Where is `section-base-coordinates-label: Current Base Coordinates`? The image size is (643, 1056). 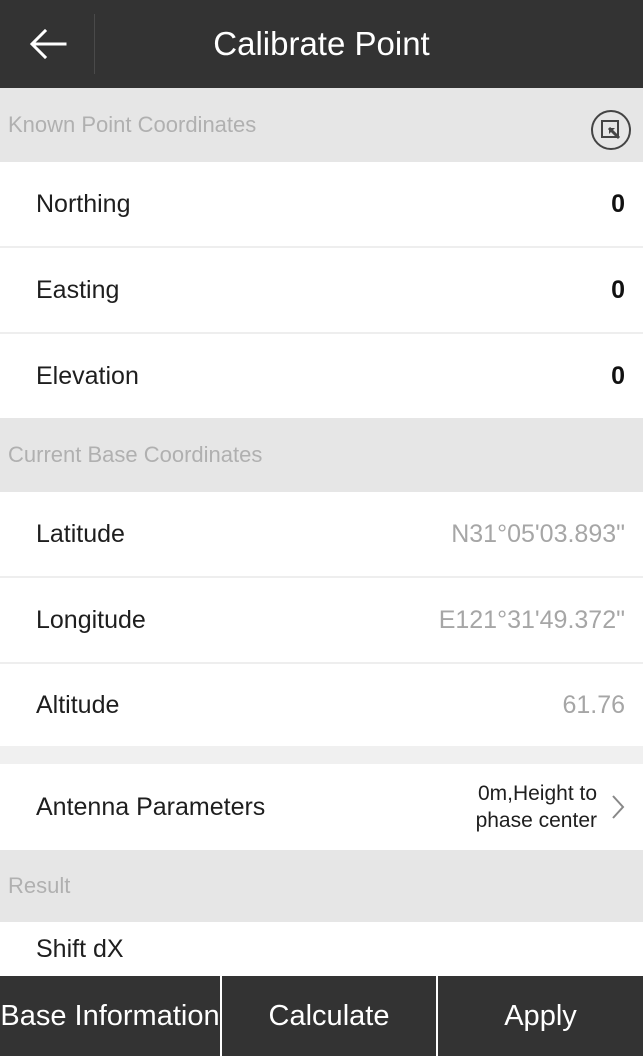
section-base-coordinates-label: Current Base Coordinates is located at coordinates (135, 454).